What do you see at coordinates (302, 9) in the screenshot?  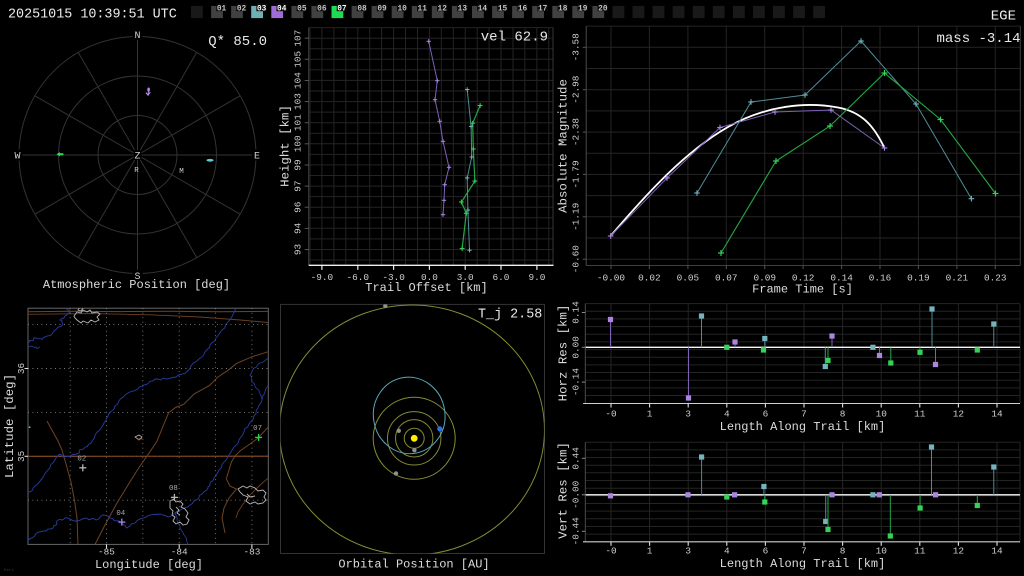 I see `svg-text: 05` at bounding box center [302, 9].